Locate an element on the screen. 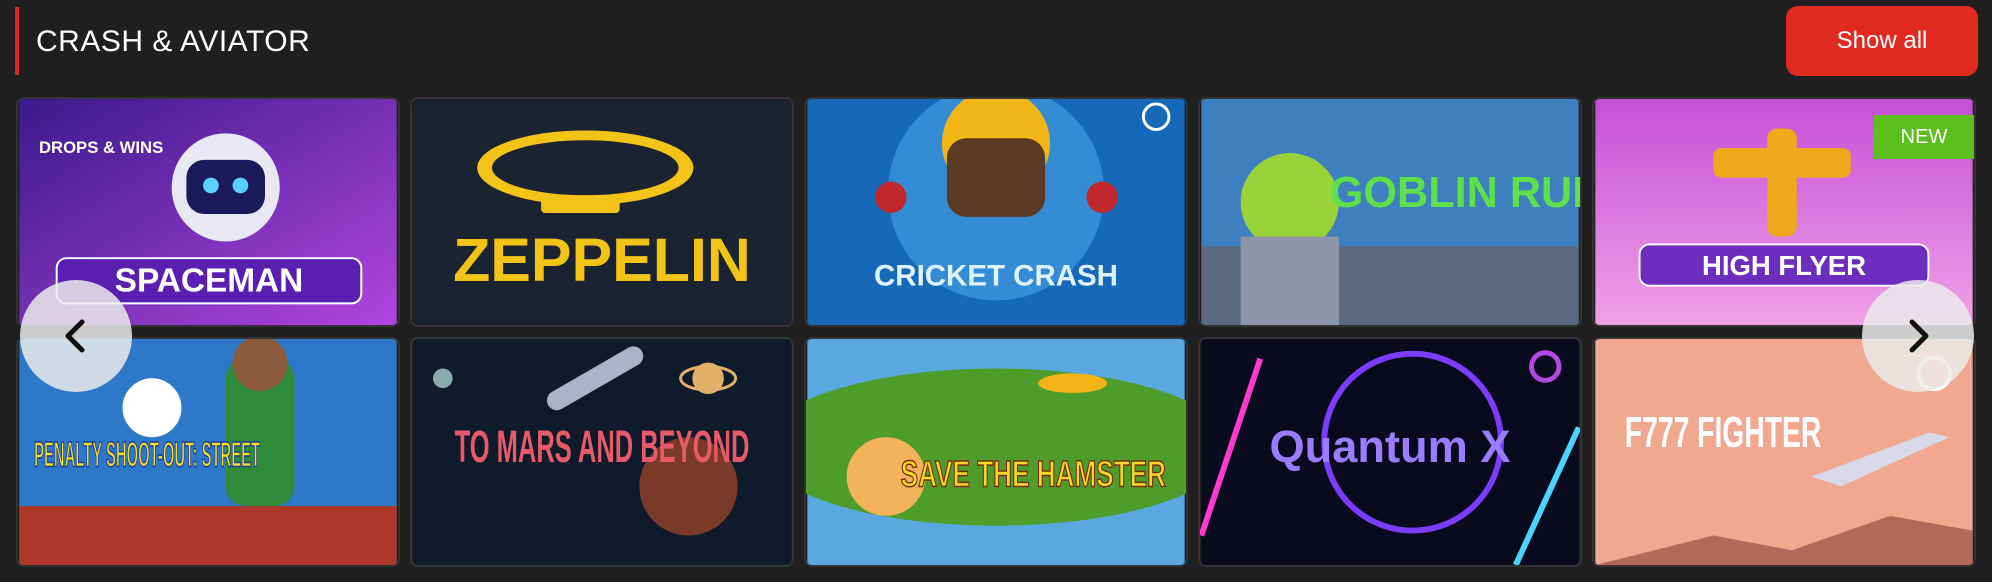 Image resolution: width=1992 pixels, height=582 pixels. game-tile-cricket-crash: CRICKET CRASH is located at coordinates (996, 212).